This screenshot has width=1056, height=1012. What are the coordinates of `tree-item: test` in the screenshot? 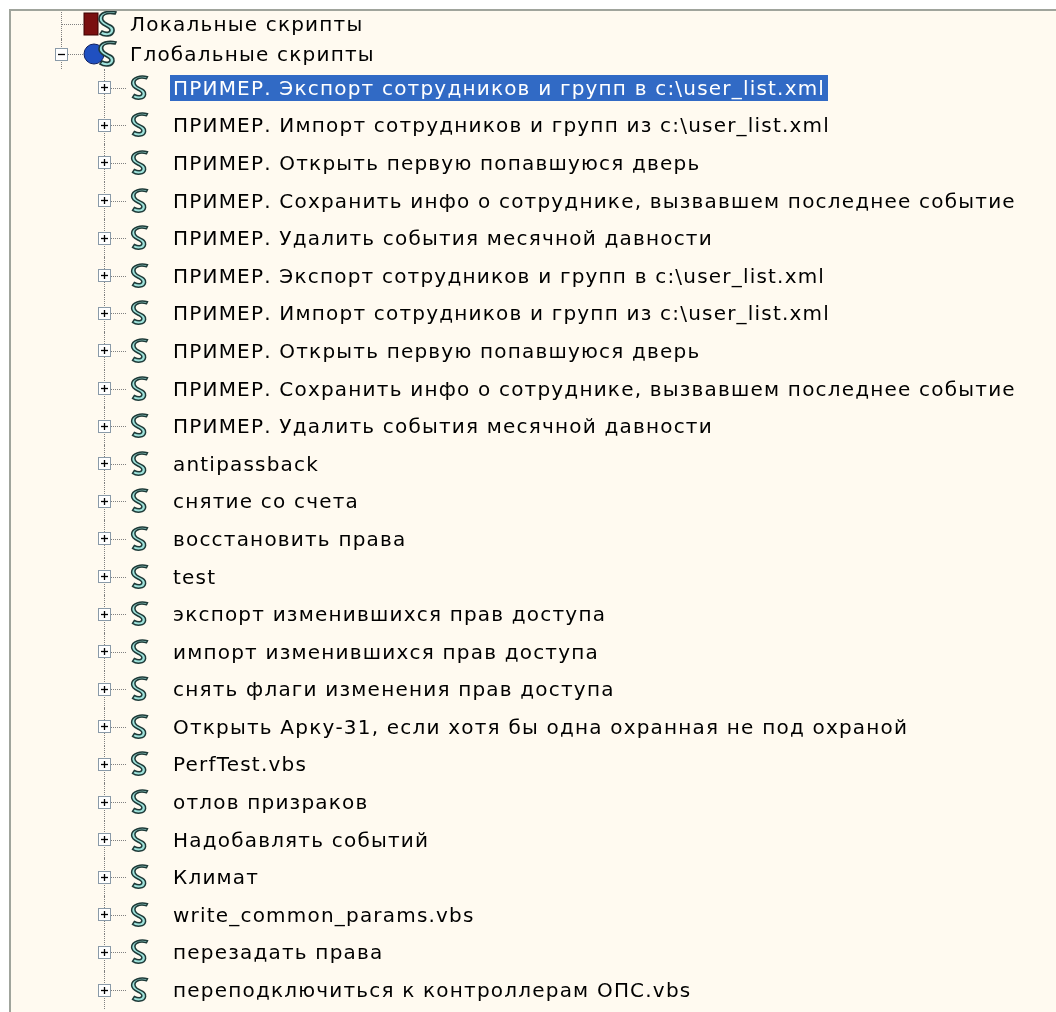 It's located at (195, 576).